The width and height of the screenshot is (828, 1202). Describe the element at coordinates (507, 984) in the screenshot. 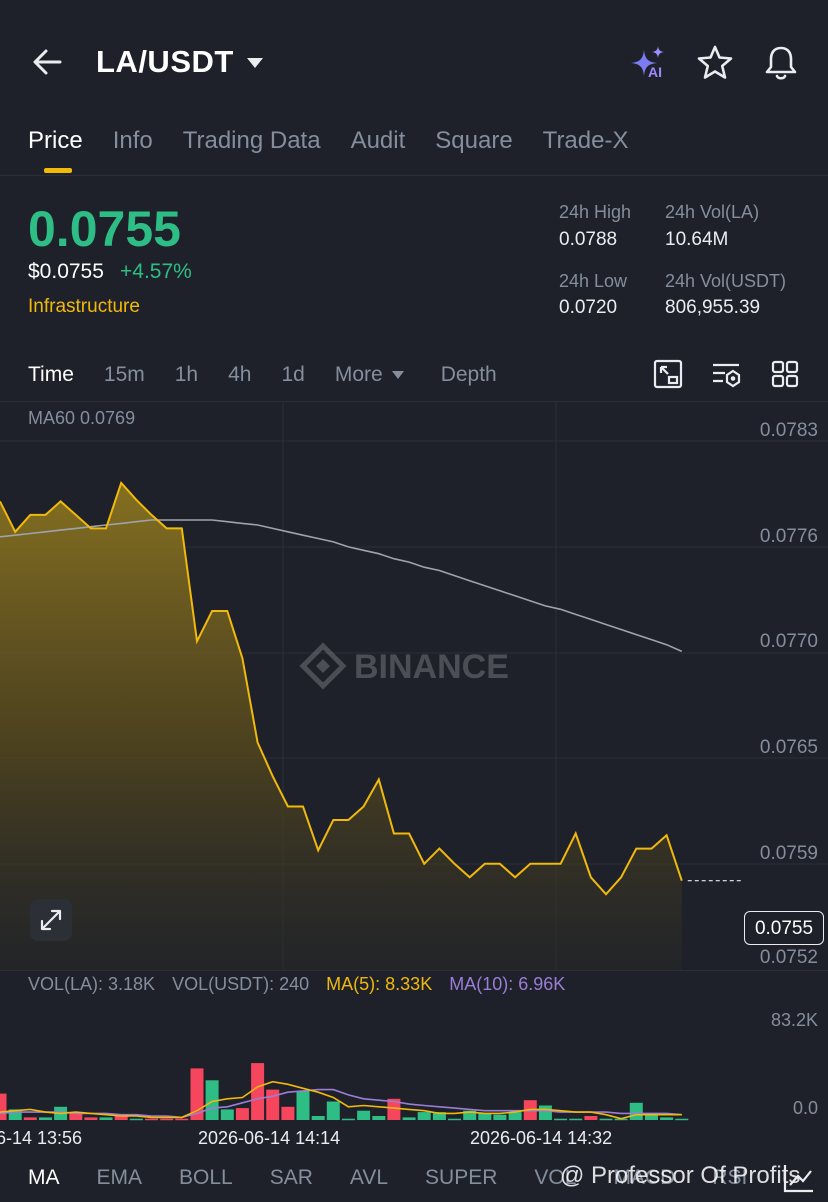

I see `ma10-legend: MA(10): 6.96K` at that location.